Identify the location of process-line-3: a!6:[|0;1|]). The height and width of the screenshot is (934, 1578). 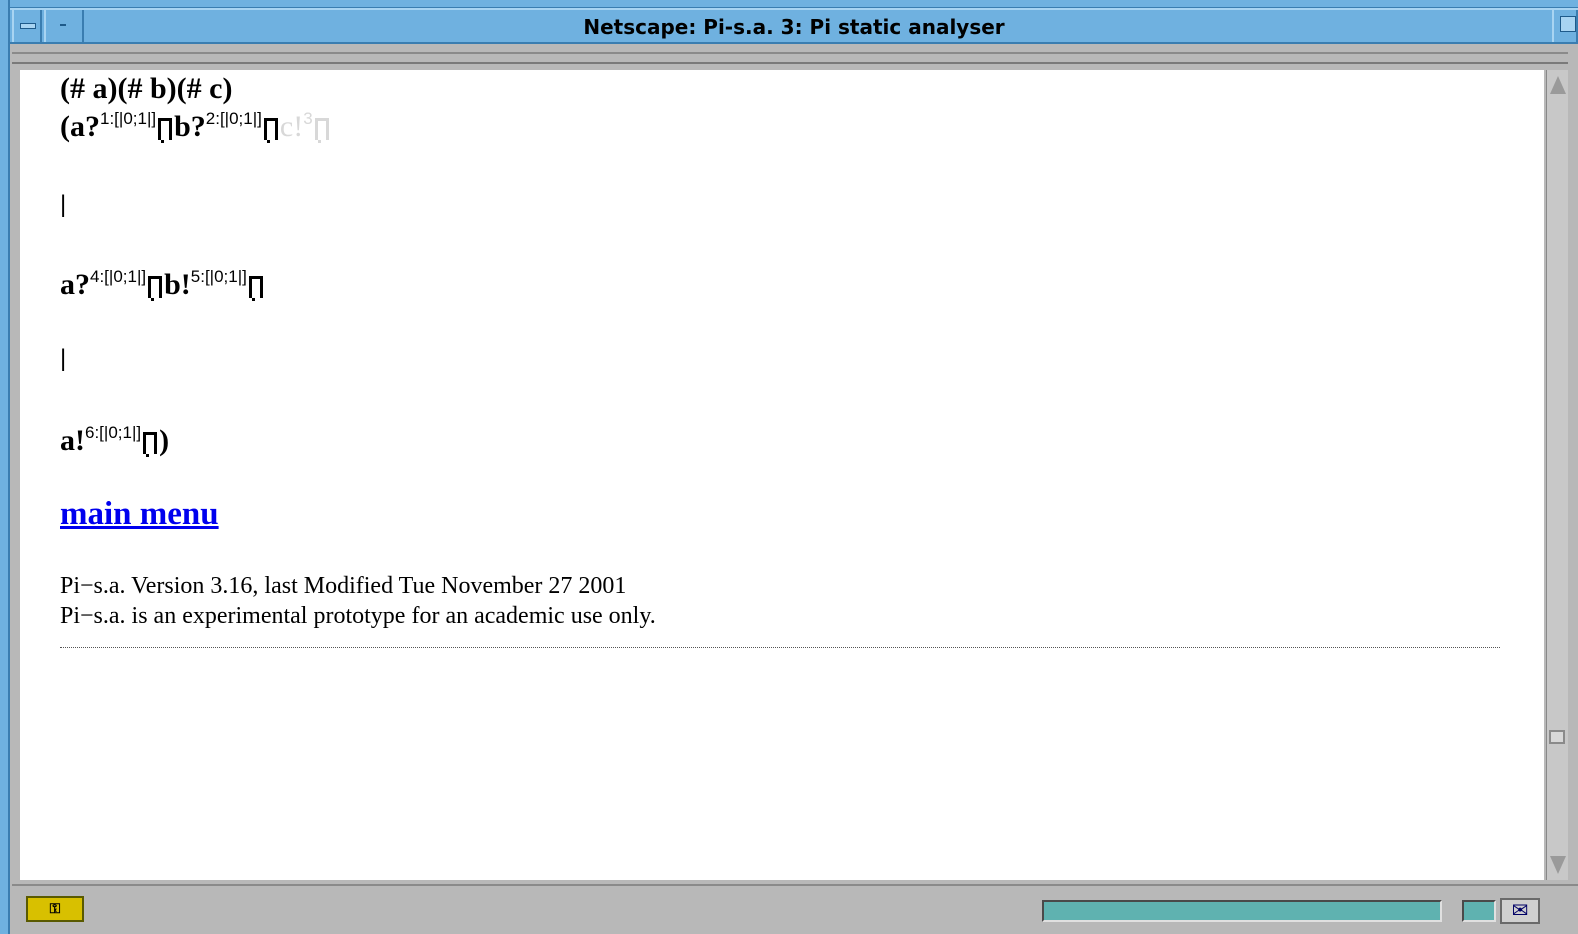
(114, 441).